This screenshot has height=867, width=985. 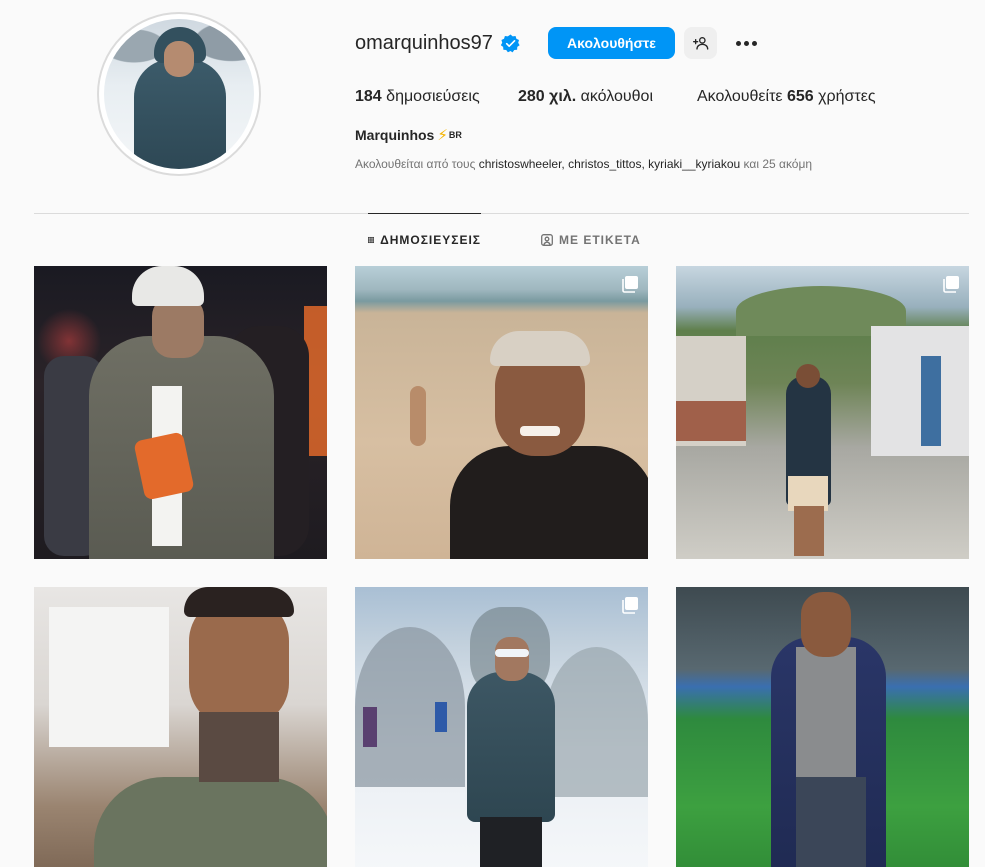 I want to click on posts-stat: 184 δημοσιεύσεις, so click(x=417, y=97).